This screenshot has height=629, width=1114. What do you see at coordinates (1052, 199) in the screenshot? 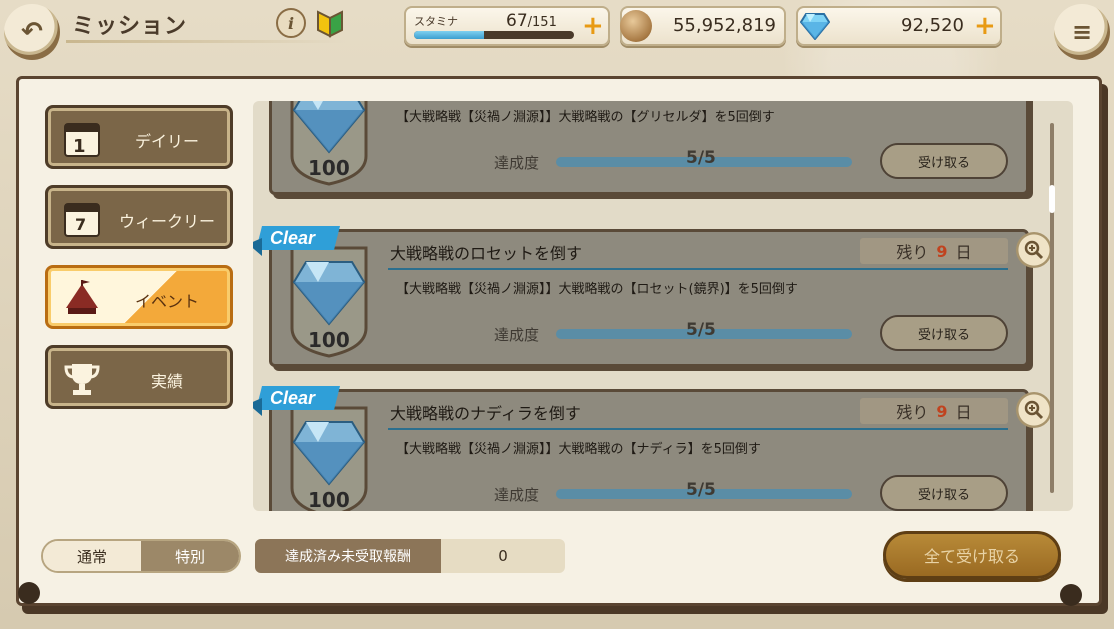
I see `scrollbar-thumb` at bounding box center [1052, 199].